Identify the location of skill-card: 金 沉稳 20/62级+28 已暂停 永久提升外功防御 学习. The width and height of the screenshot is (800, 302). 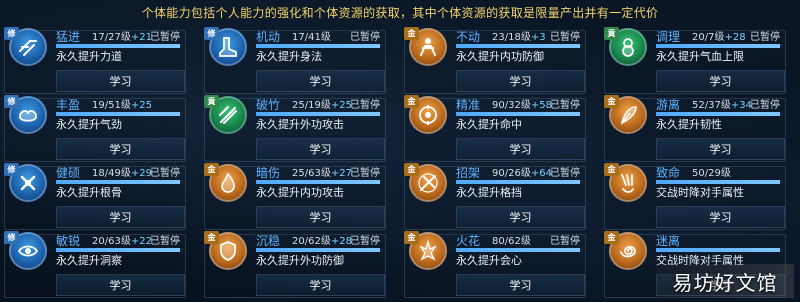
(294, 266).